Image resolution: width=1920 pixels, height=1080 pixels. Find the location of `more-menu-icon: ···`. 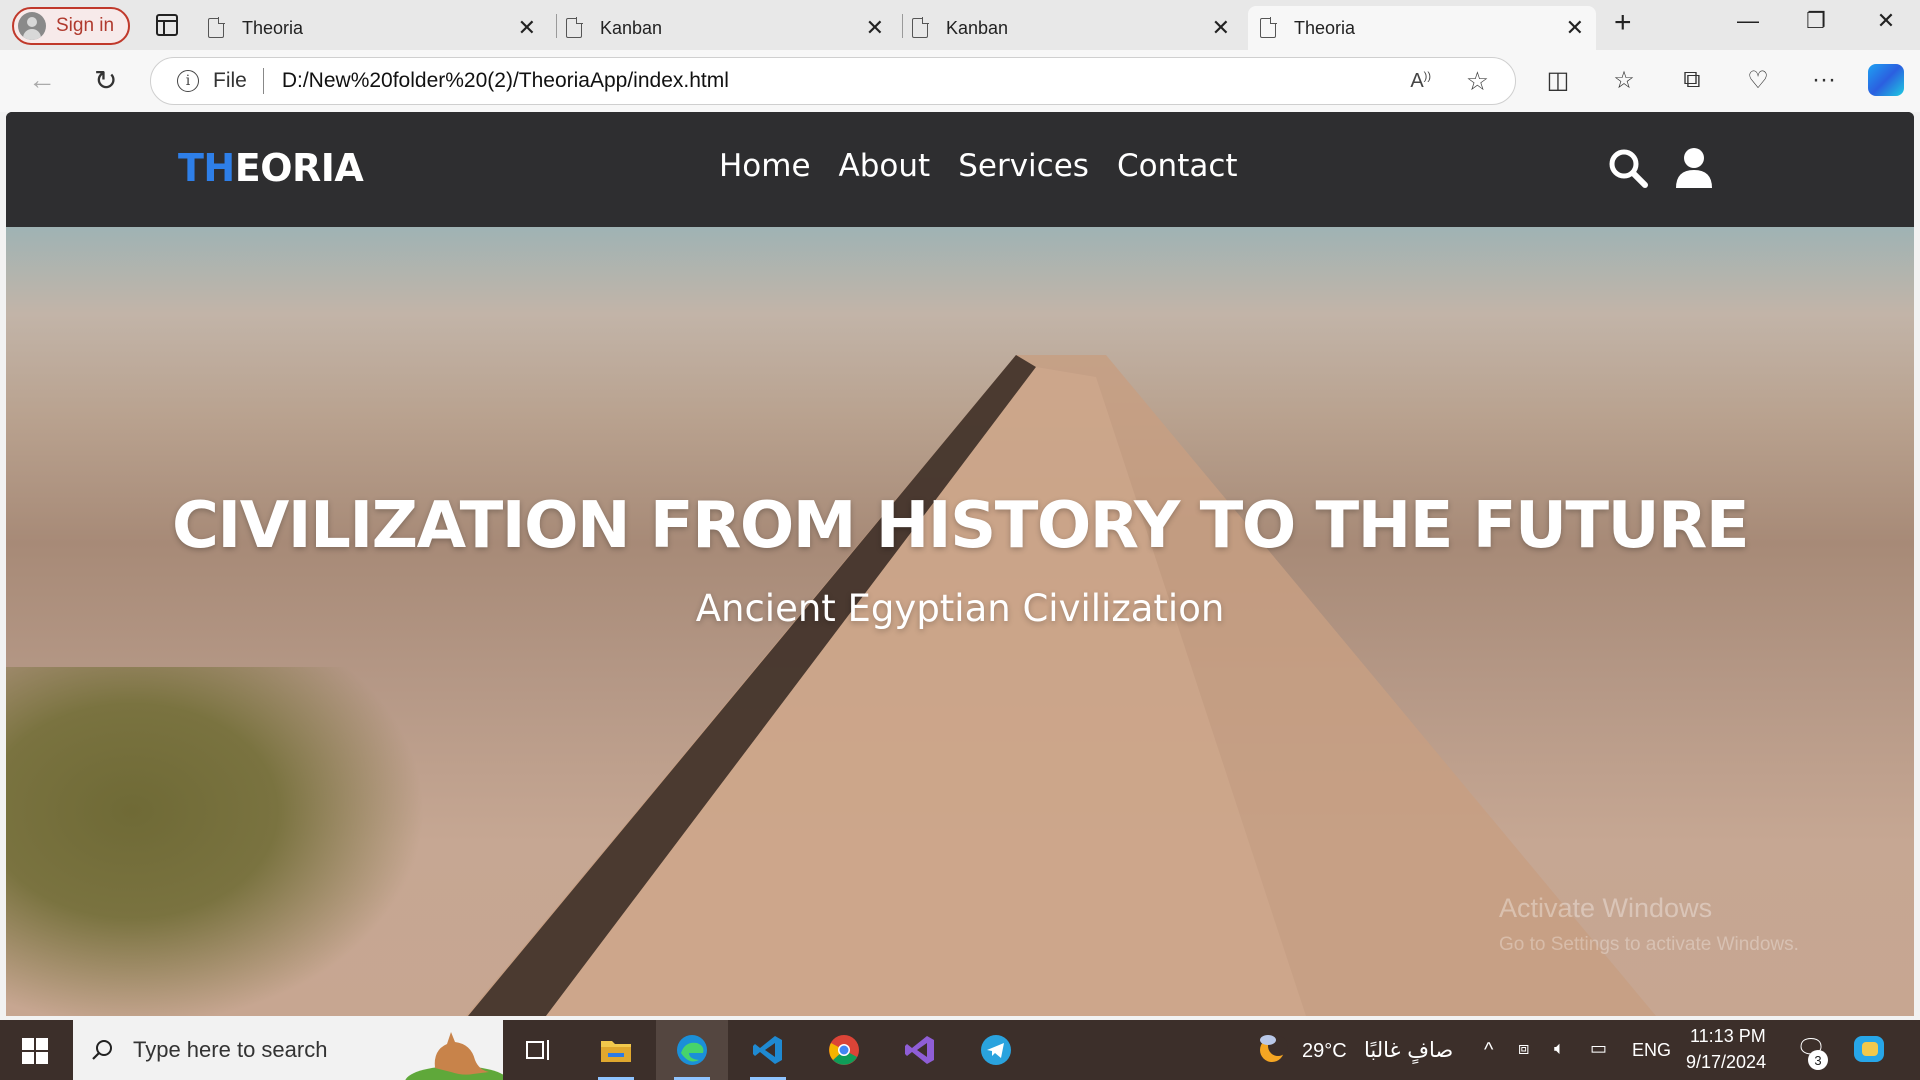

more-menu-icon: ··· is located at coordinates (1824, 80).